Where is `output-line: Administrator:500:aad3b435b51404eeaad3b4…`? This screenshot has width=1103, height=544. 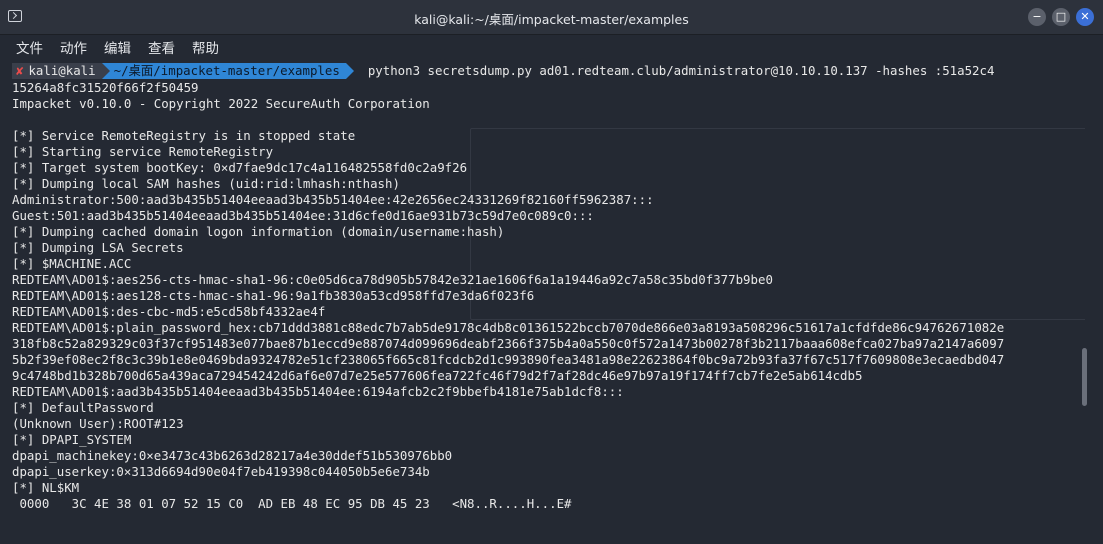 output-line: Administrator:500:aad3b435b51404eeaad3b4… is located at coordinates (333, 199).